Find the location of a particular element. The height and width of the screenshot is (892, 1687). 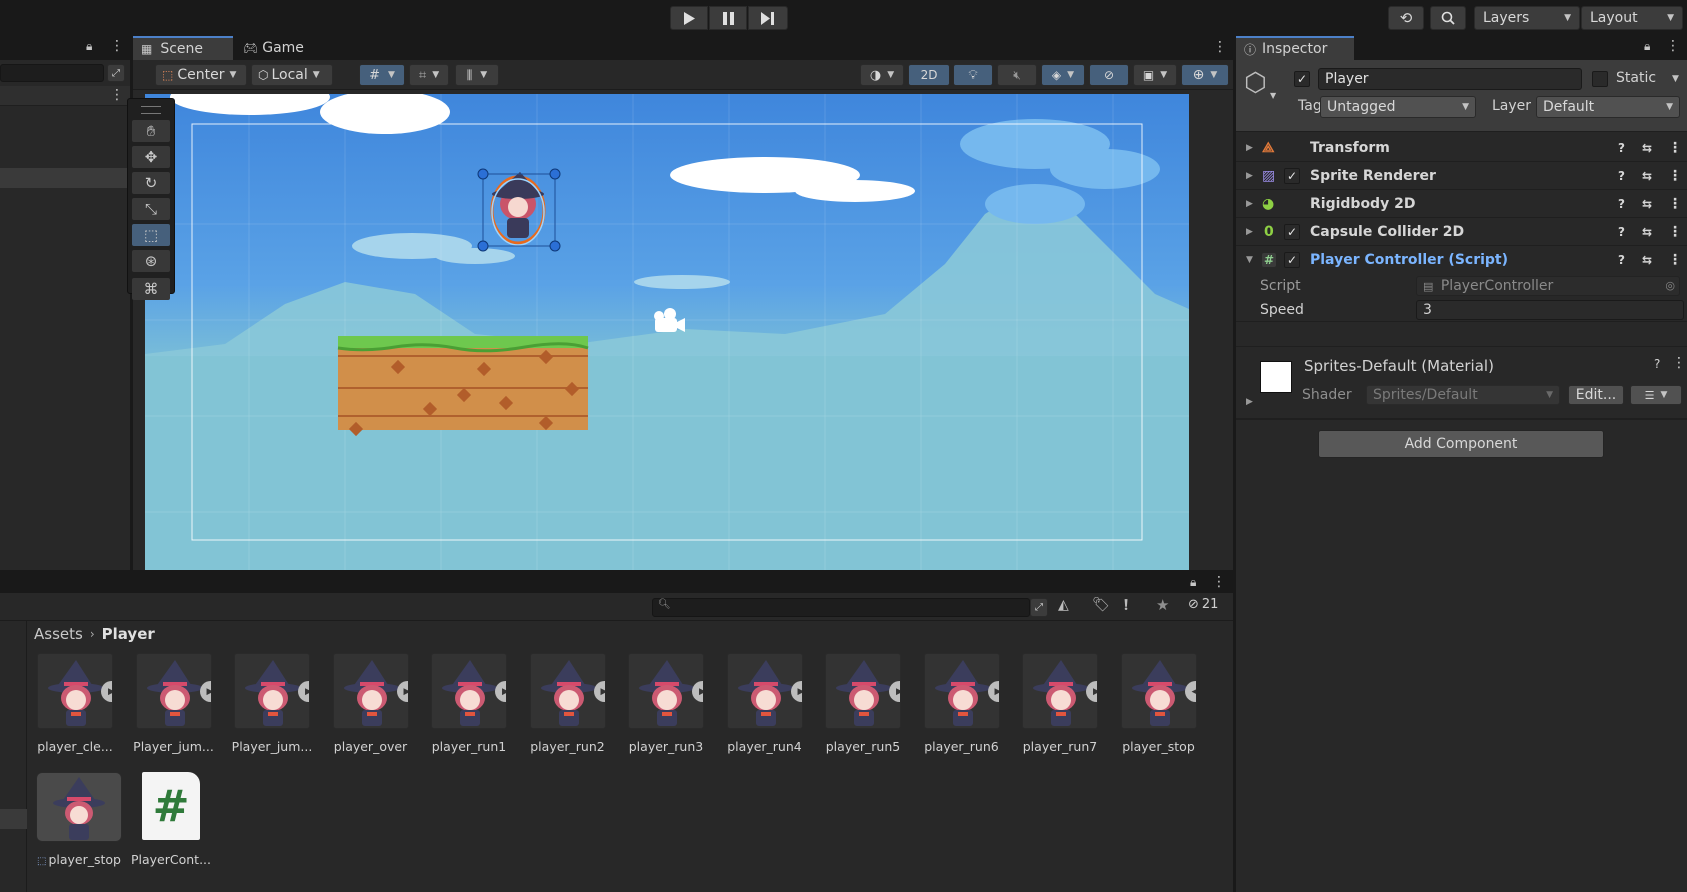

audio-toggle: 🔇︎ is located at coordinates (1017, 75).